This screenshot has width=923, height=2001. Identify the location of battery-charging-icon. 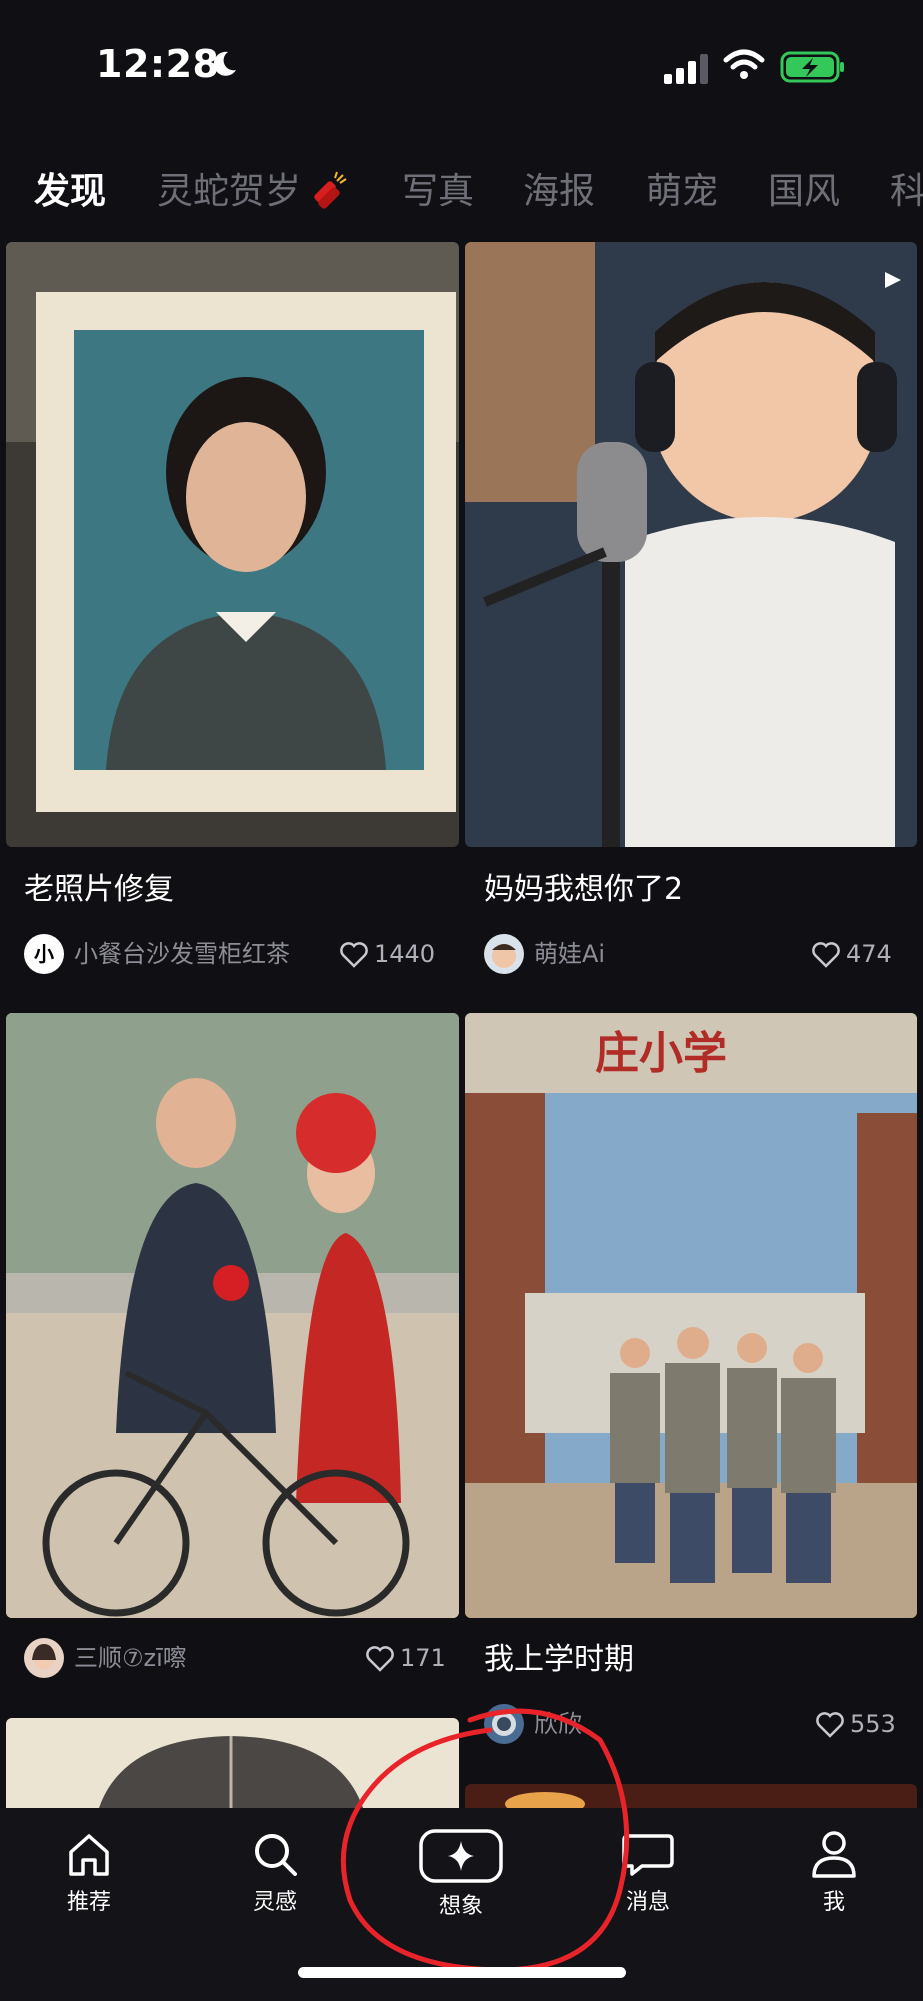
(812, 67).